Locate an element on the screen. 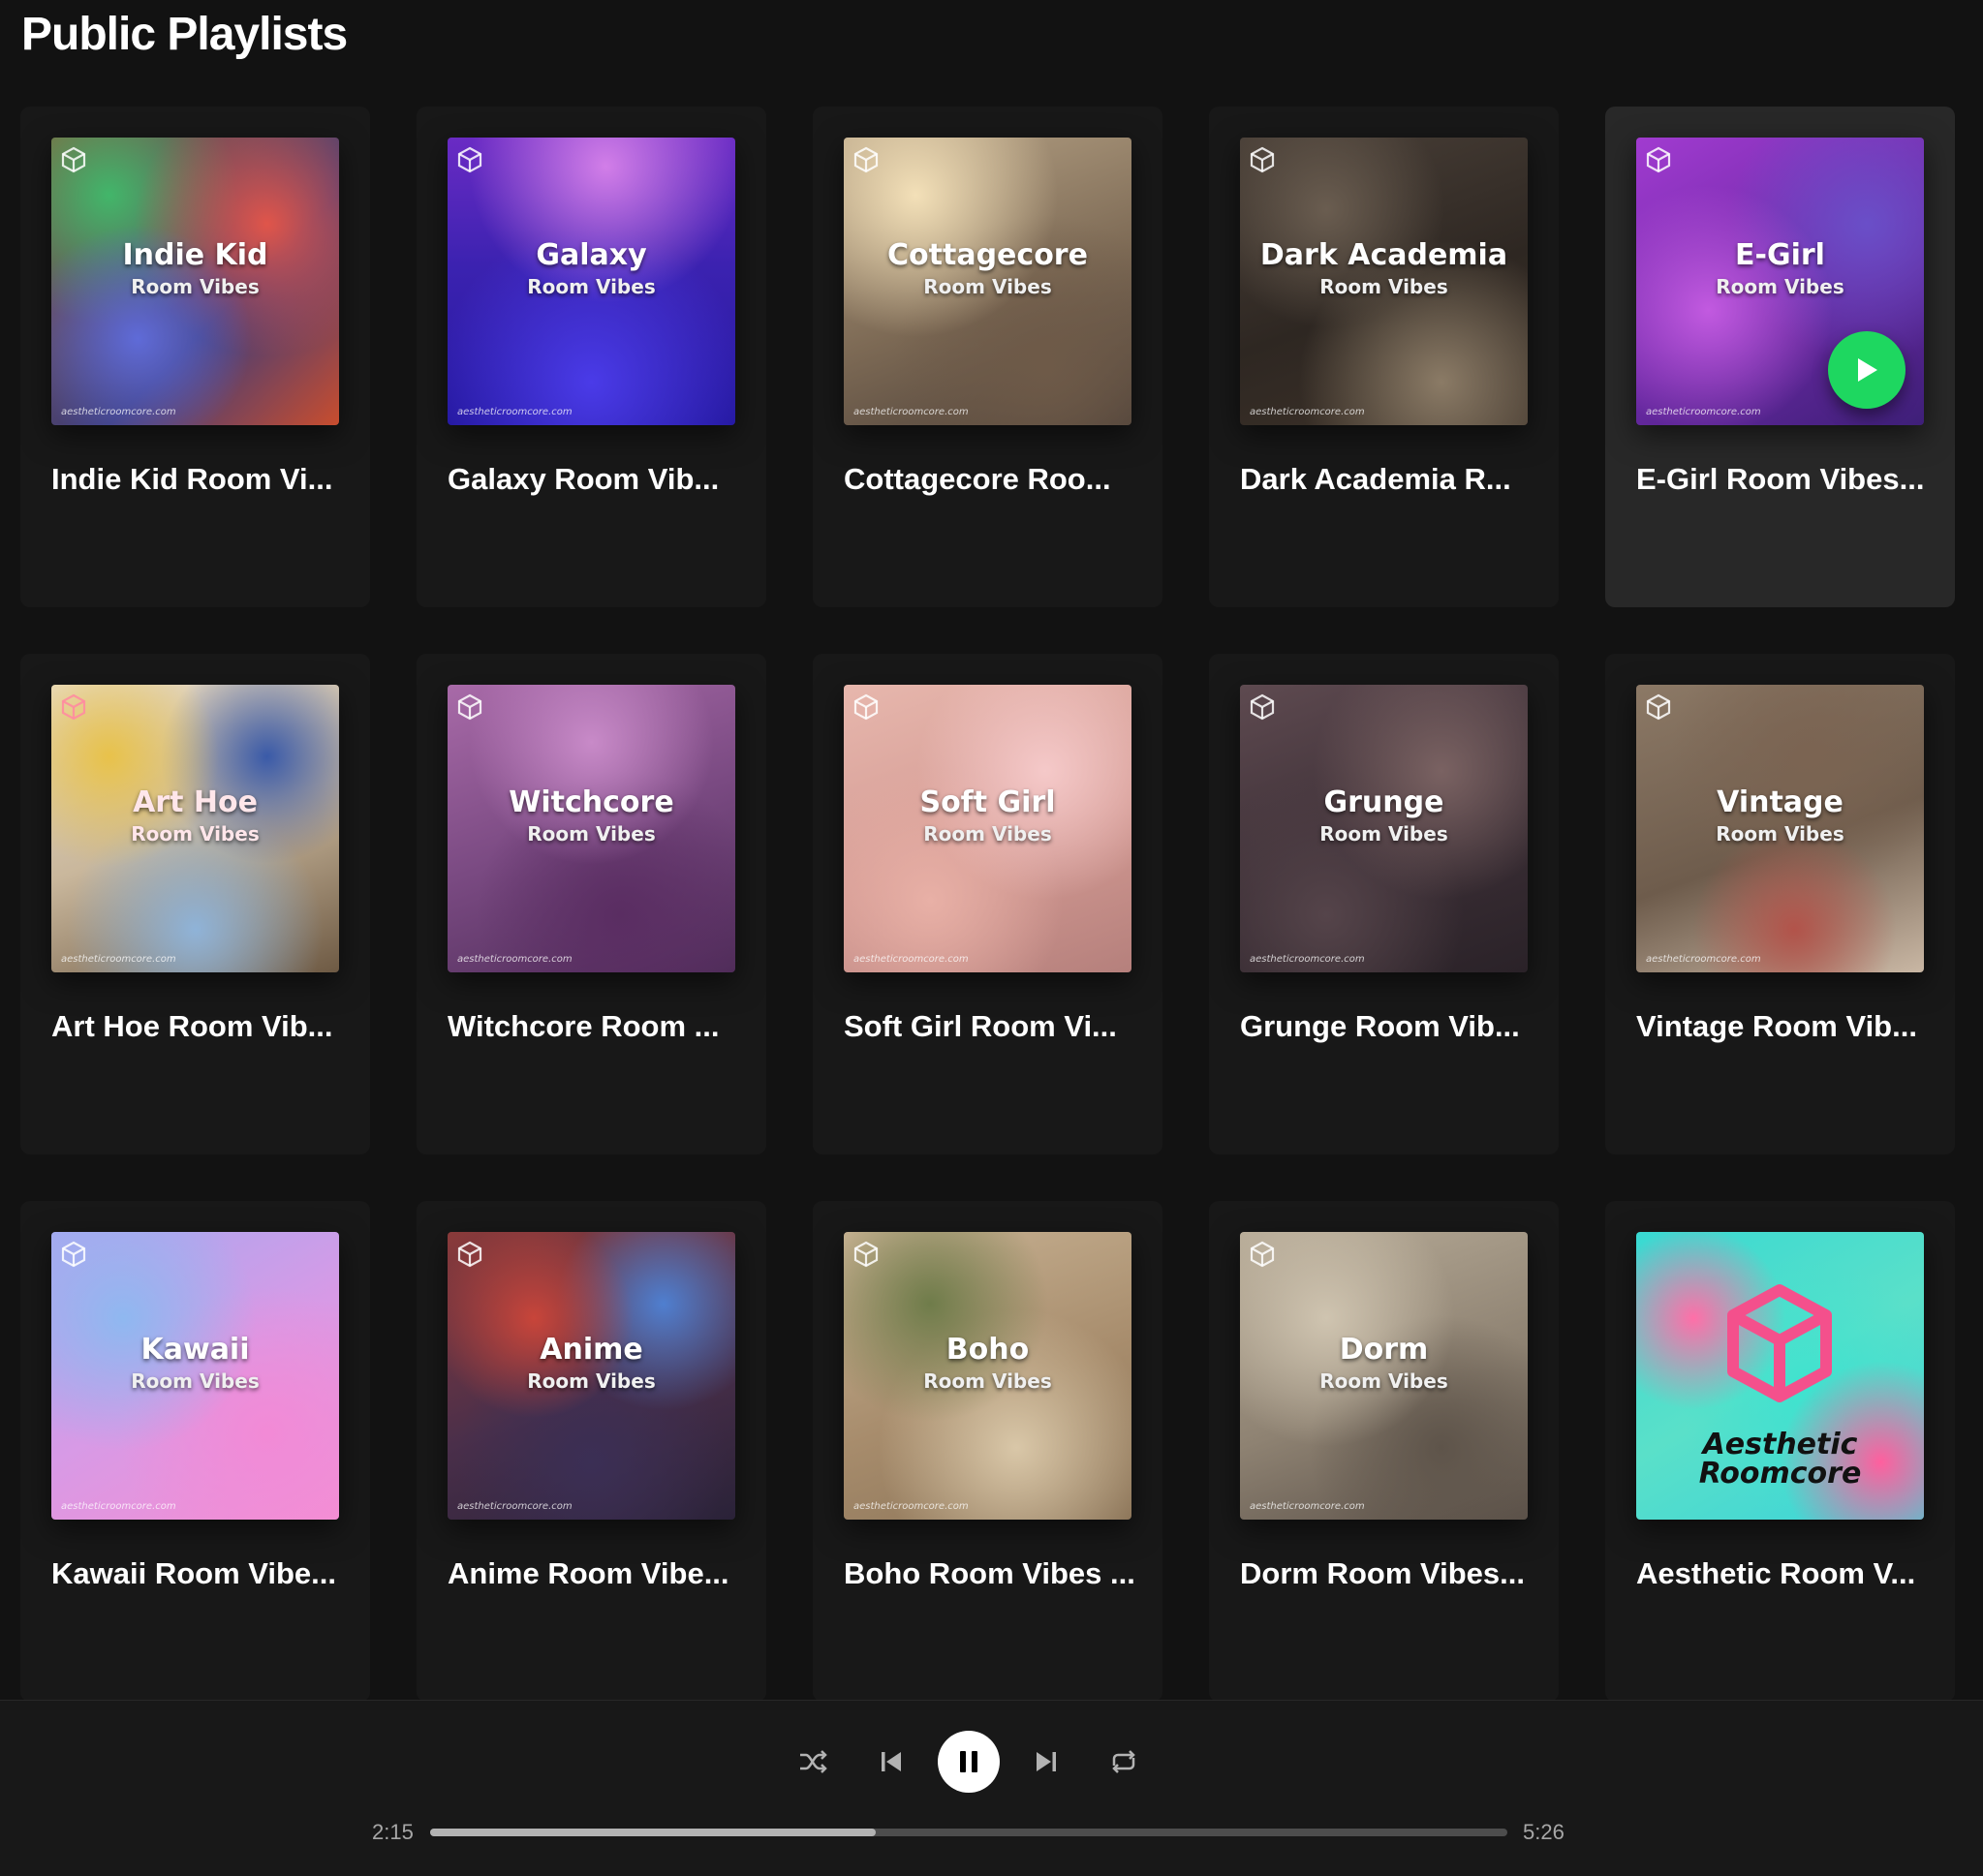 Image resolution: width=1983 pixels, height=1876 pixels. next-button is located at coordinates (1046, 1762).